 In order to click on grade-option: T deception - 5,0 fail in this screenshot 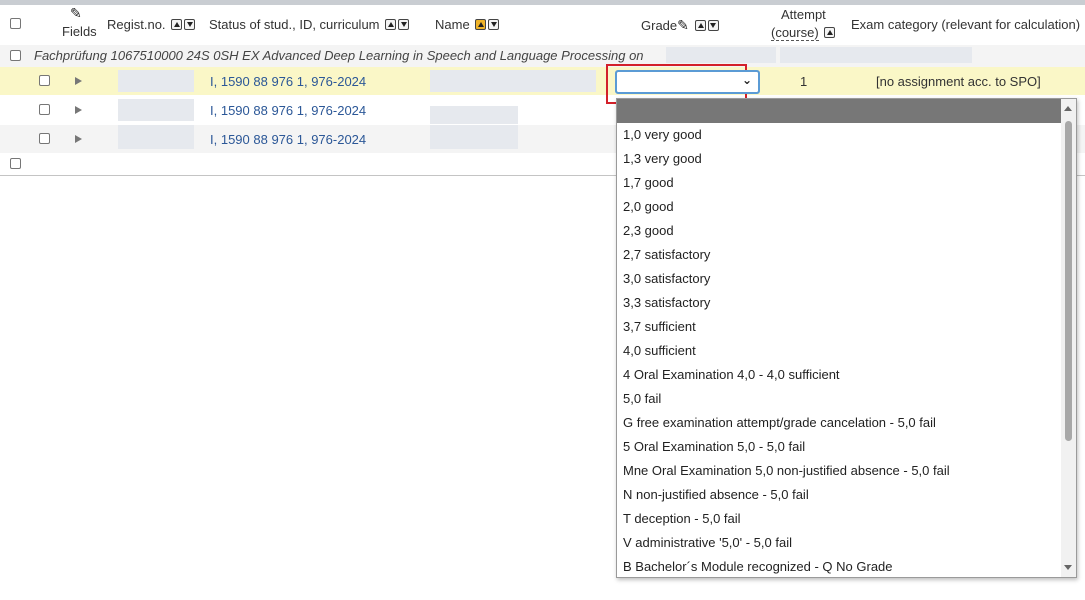, I will do `click(682, 519)`.